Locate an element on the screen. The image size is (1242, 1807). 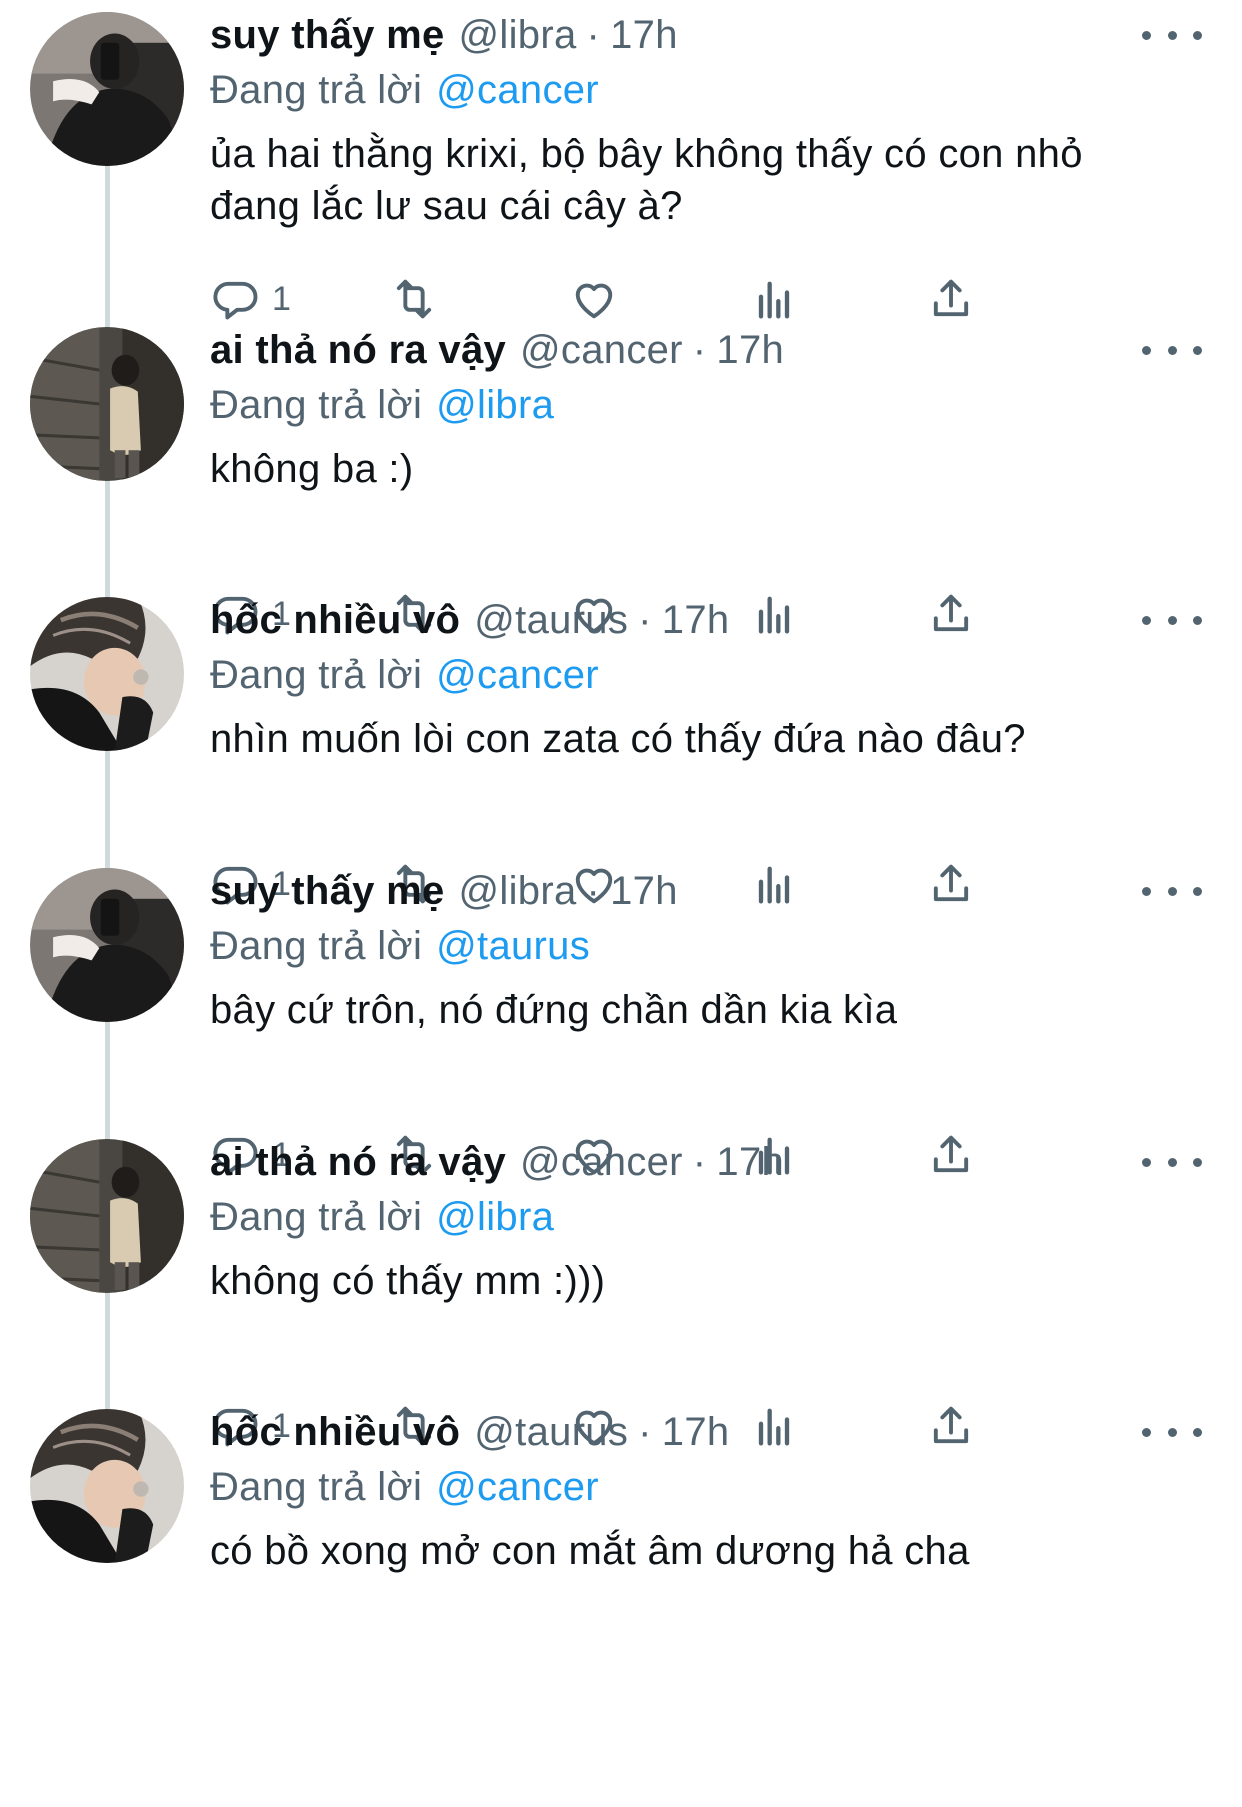
tweet-text-line: không ba :) is located at coordinates (312, 469).